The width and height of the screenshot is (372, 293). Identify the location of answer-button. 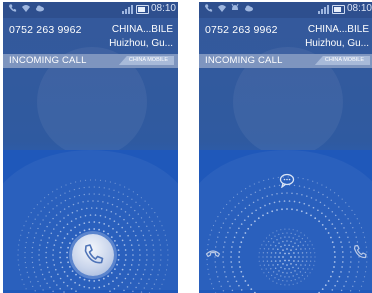
(93, 255).